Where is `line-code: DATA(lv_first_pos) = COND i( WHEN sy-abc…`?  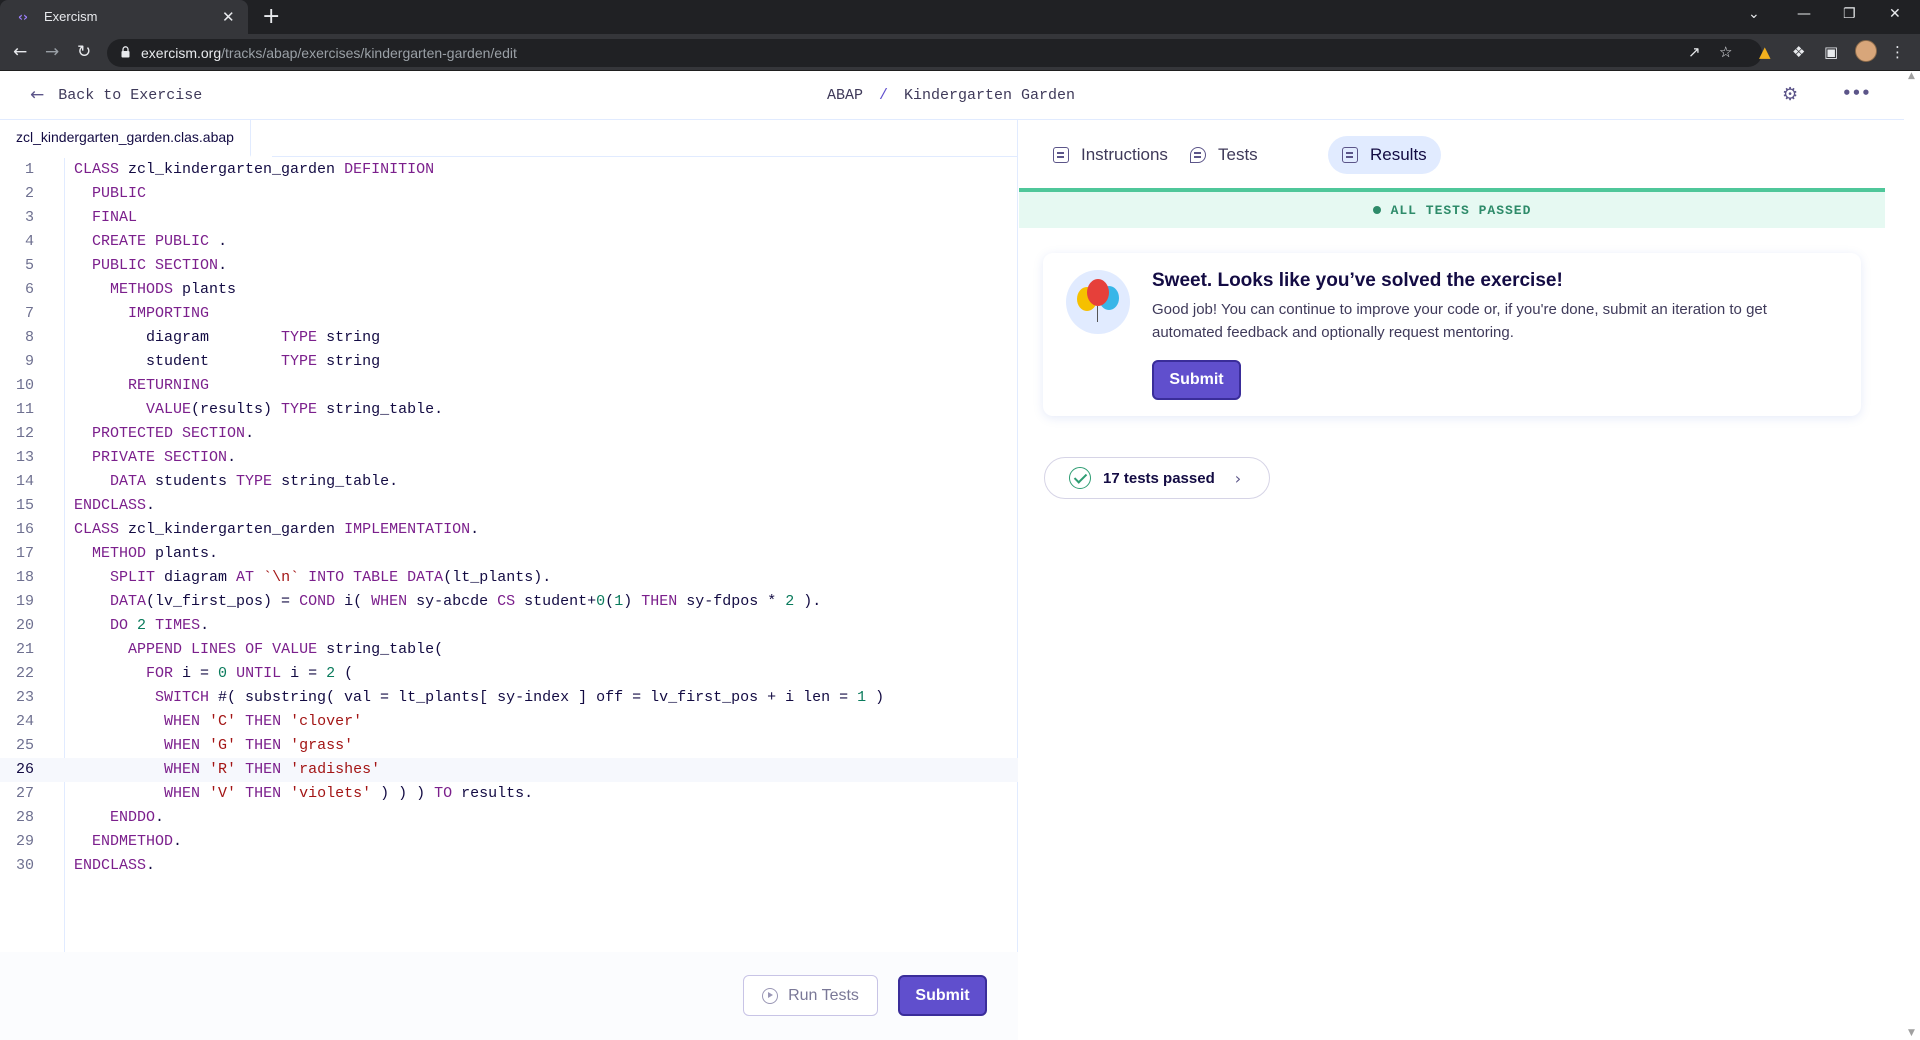 line-code: DATA(lv_first_pos) = COND i( WHEN sy-abc… is located at coordinates (466, 601).